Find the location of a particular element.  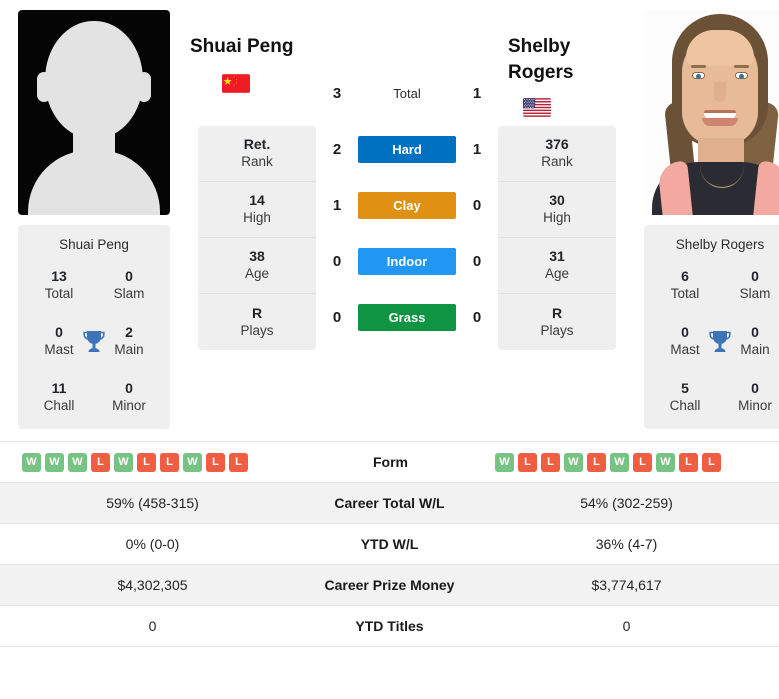

portrait-eyebrow-left is located at coordinates (698, 66).